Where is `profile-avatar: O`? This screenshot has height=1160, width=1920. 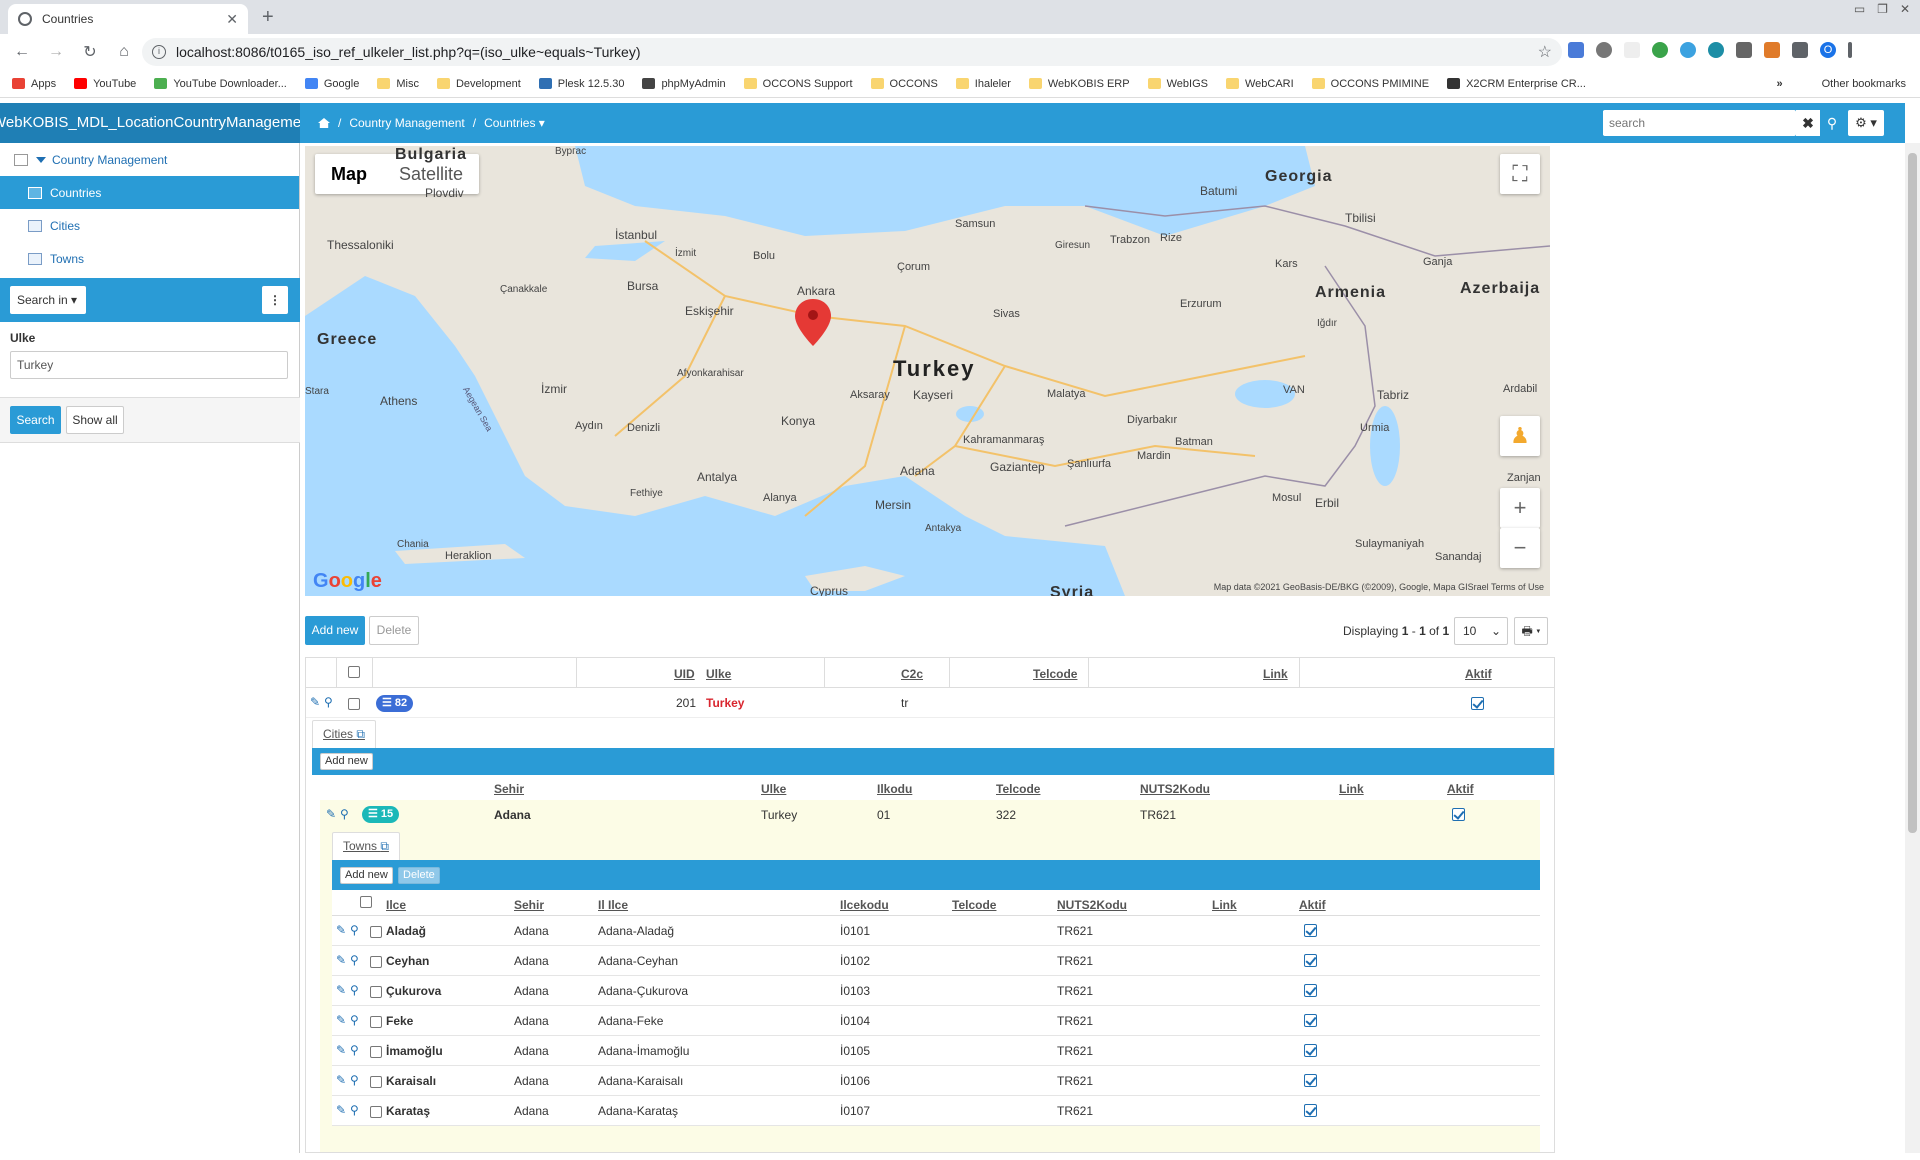 profile-avatar: O is located at coordinates (1828, 50).